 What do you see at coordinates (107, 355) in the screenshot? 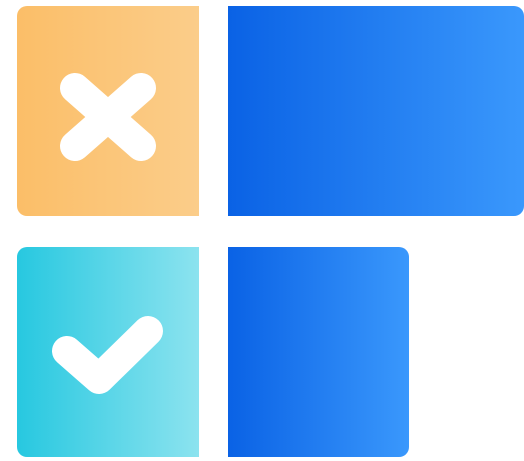
I see `check-icon` at bounding box center [107, 355].